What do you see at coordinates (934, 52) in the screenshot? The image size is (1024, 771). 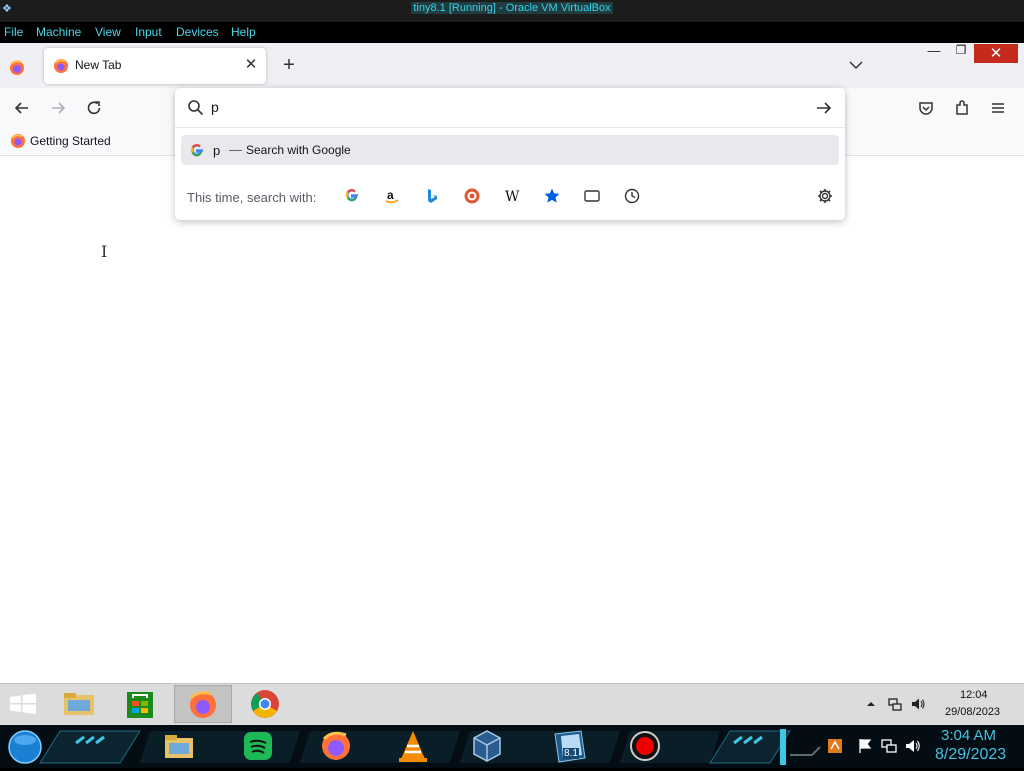 I see `minimize-icon: —` at bounding box center [934, 52].